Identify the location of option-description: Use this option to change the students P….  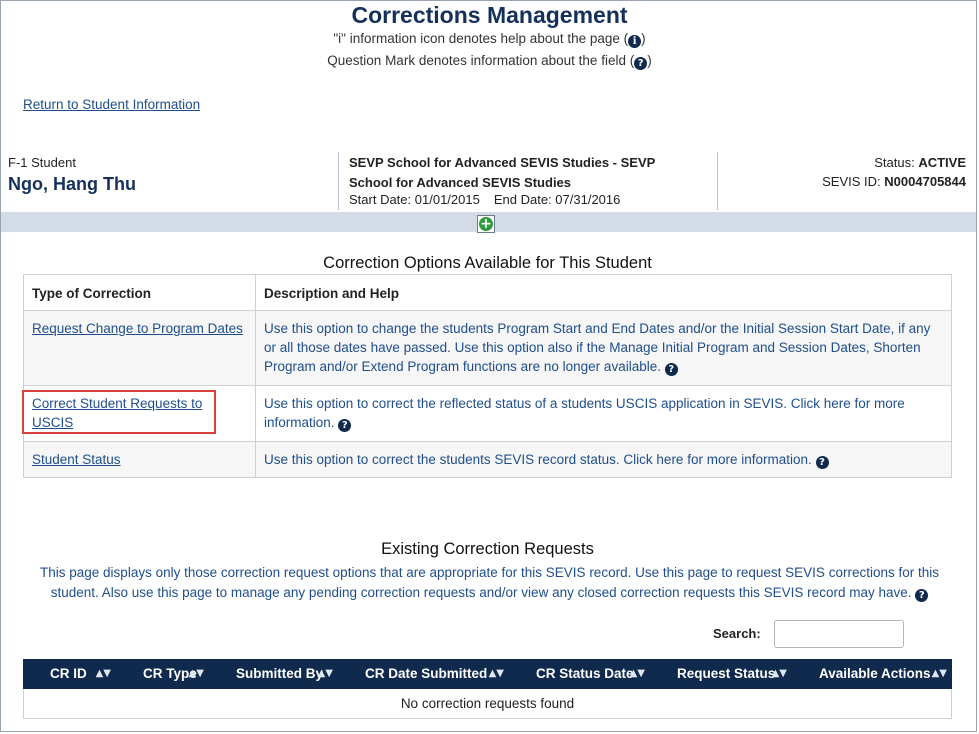
(597, 347).